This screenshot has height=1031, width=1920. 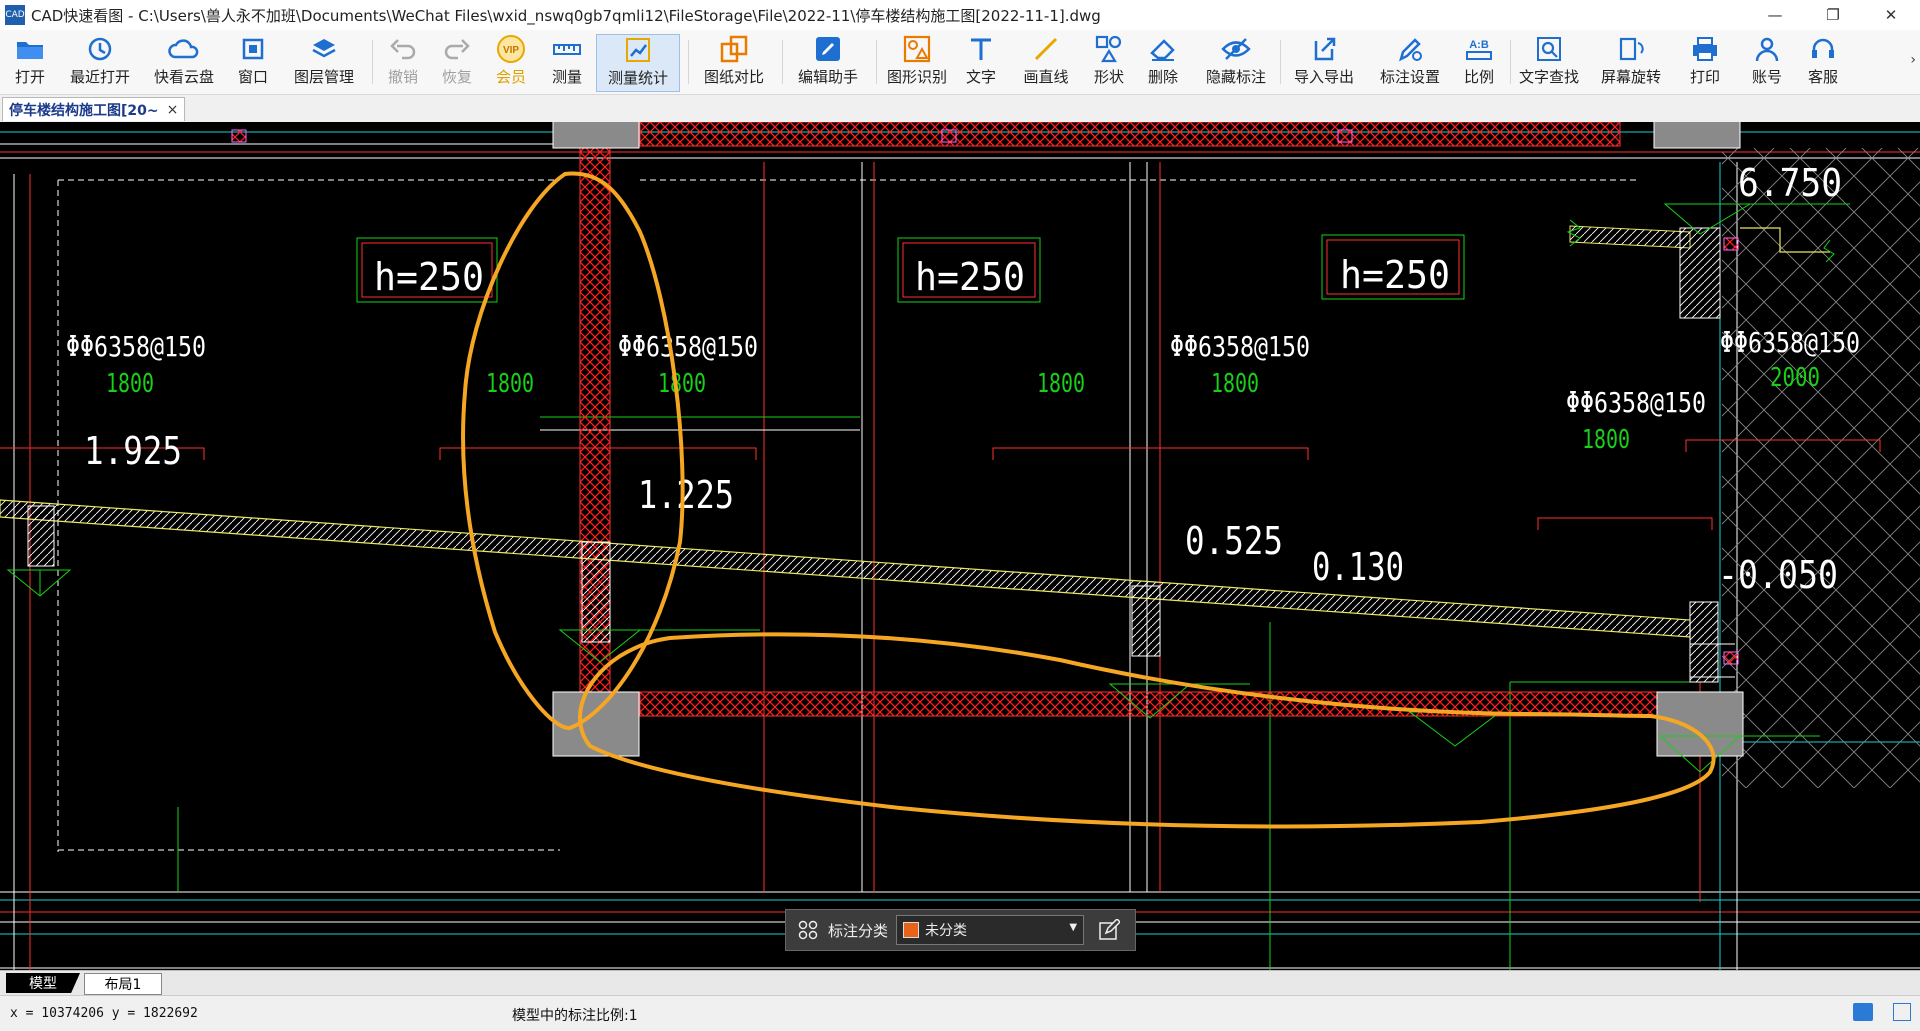 I want to click on edit-category-icon, so click(x=1109, y=930).